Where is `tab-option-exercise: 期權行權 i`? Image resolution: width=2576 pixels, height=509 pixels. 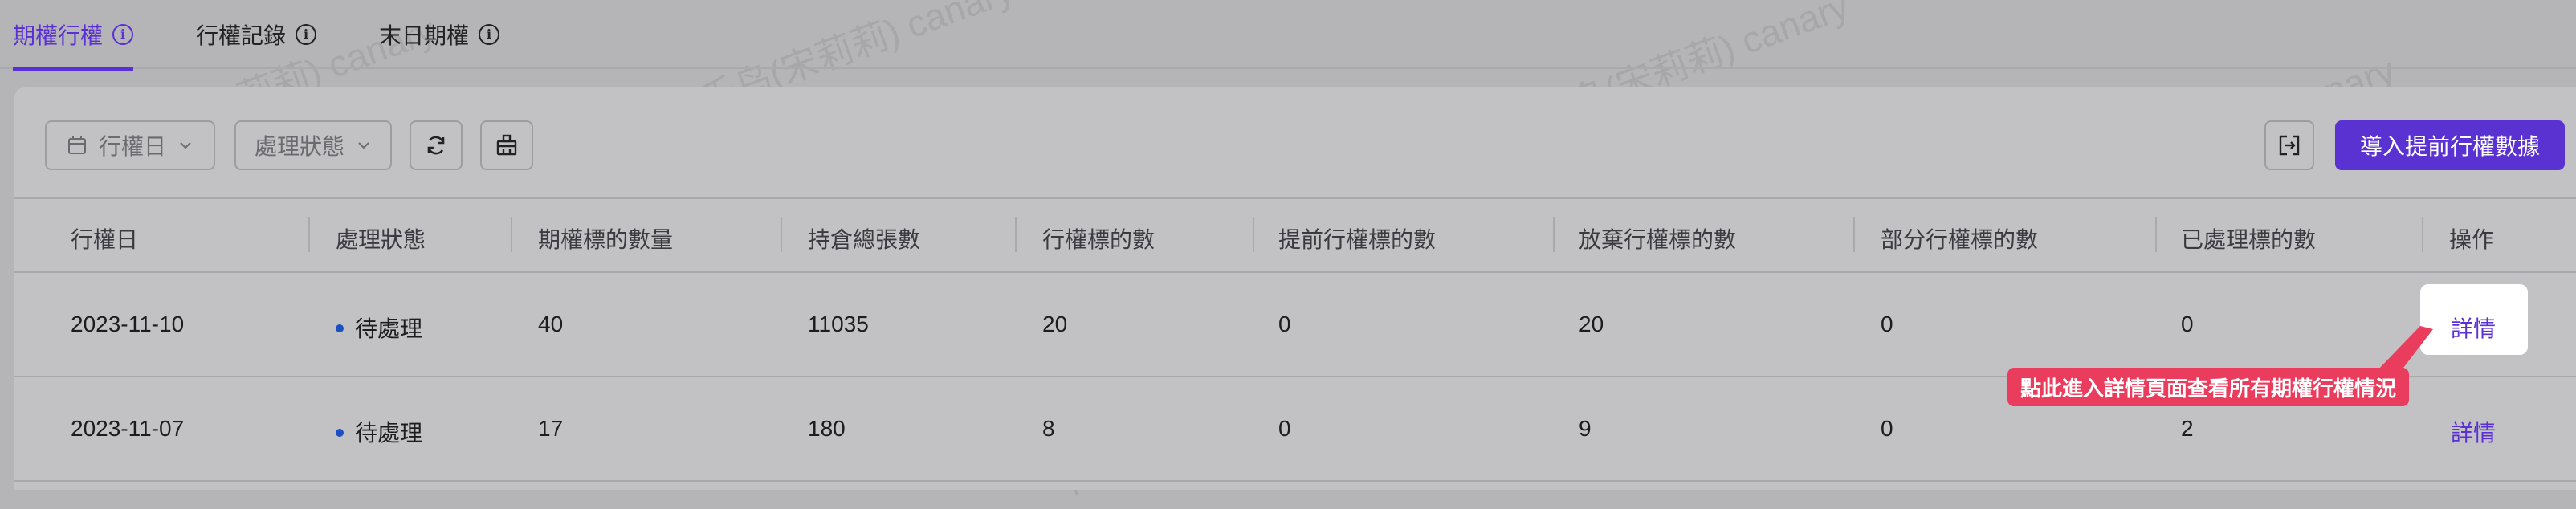
tab-option-exercise: 期權行權 i is located at coordinates (73, 36).